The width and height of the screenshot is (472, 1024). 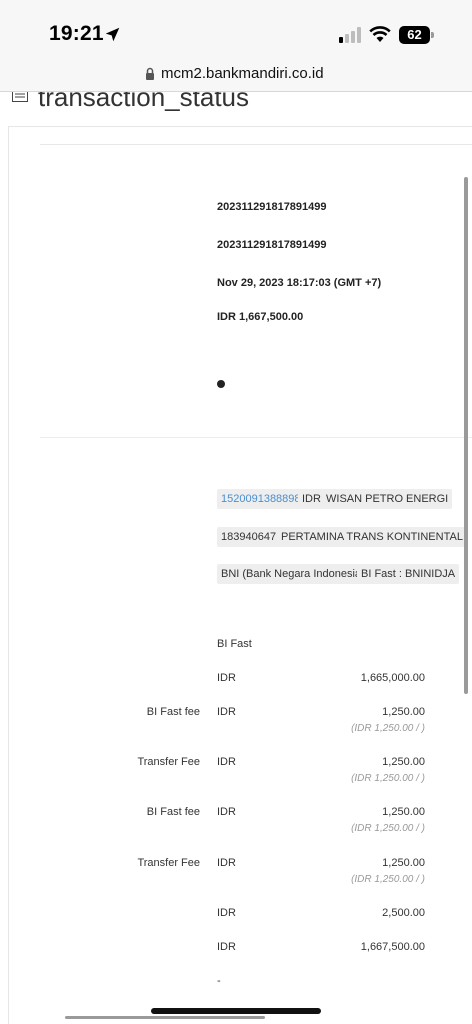 I want to click on principal-amount: 1,665,000.00, so click(x=392, y=678).